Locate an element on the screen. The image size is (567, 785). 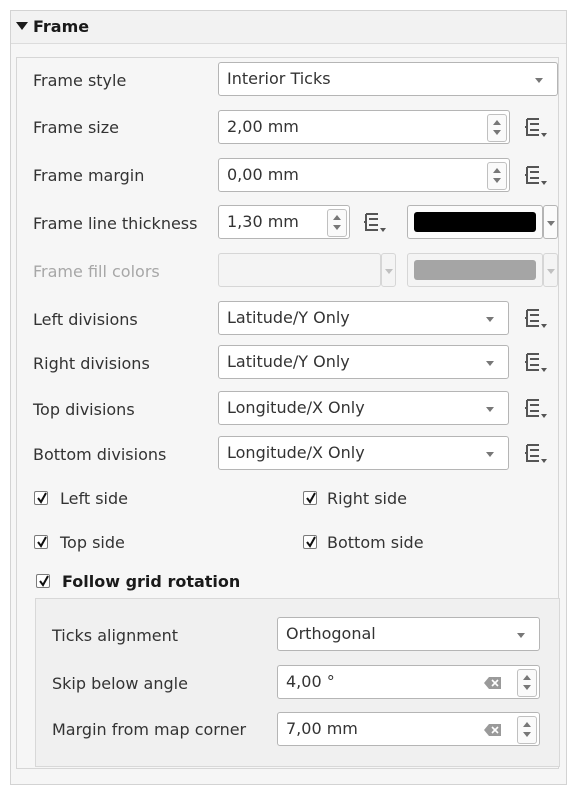
frame-line-color-dropdown is located at coordinates (550, 222).